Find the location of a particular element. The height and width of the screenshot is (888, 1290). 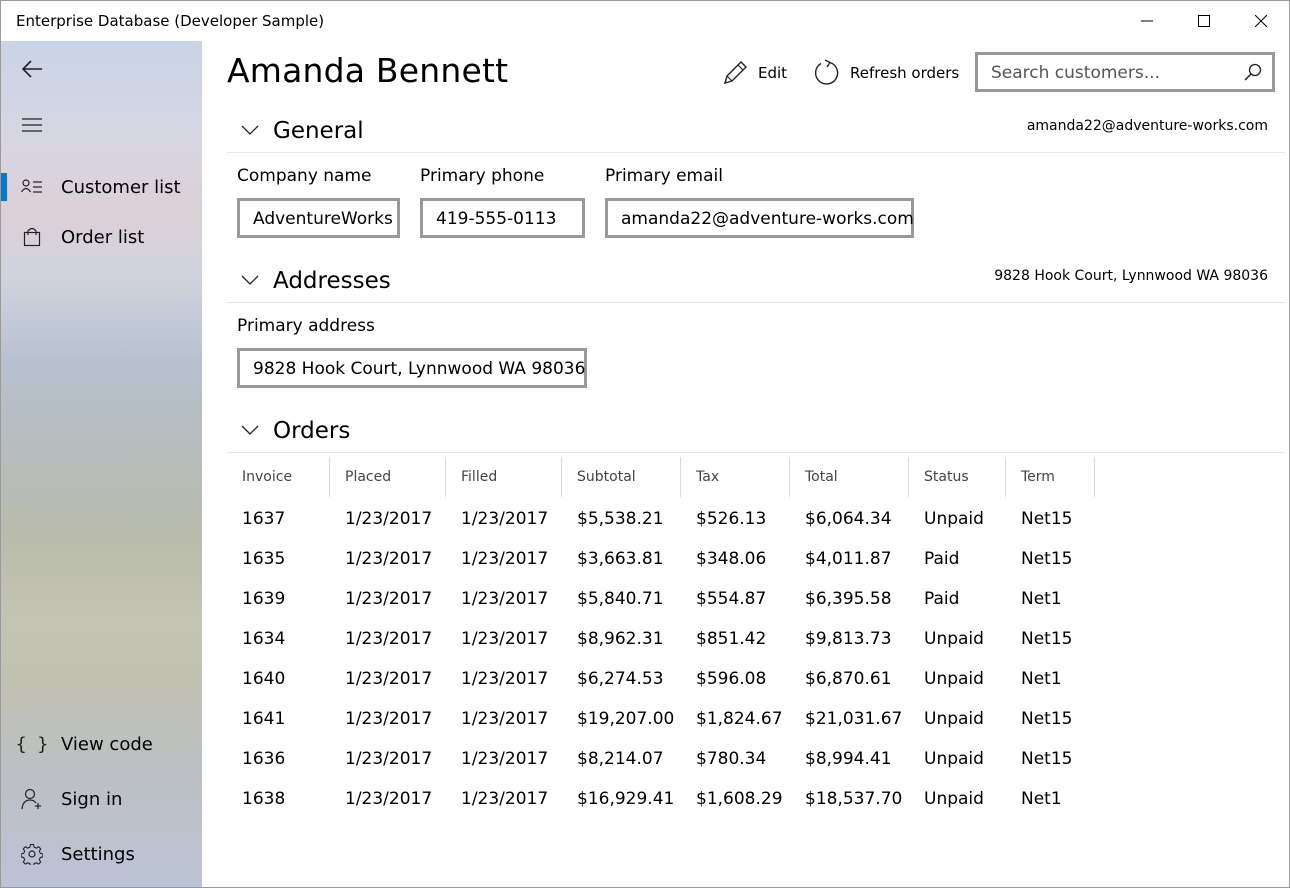

column-header-label: Placed is located at coordinates (368, 477).